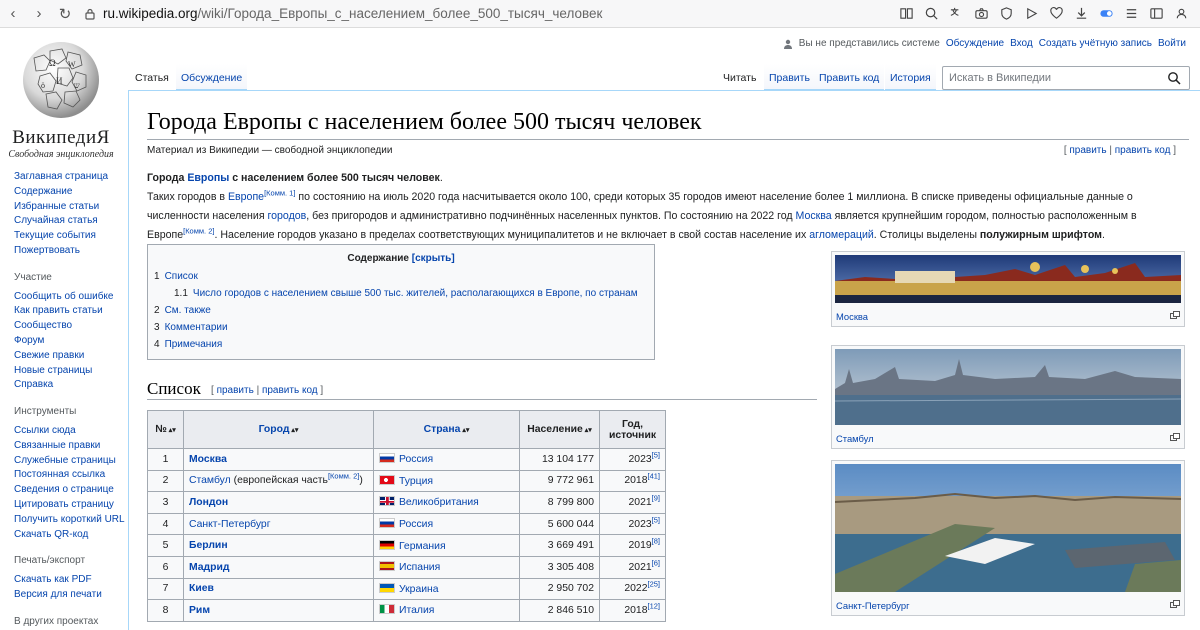 The image size is (1200, 630). Describe the element at coordinates (789, 77) in the screenshot. I see `tab-edit: Править` at that location.